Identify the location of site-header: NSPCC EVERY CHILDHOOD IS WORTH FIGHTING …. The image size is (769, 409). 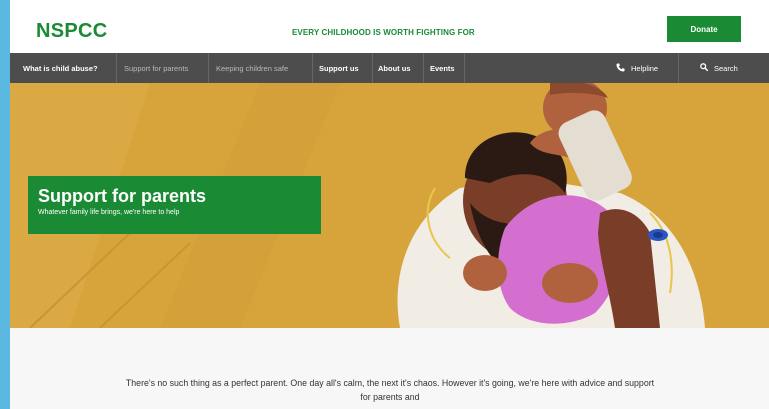
(389, 26).